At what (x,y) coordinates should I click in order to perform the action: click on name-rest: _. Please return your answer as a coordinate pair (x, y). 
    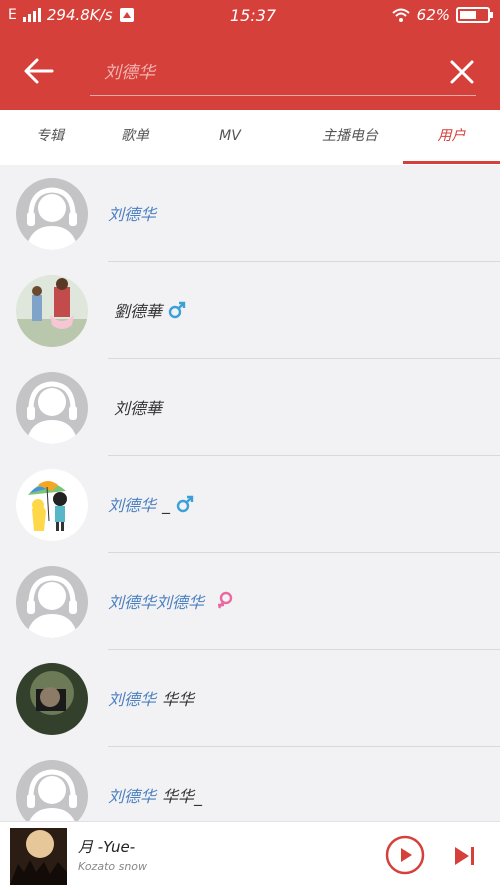
    Looking at the image, I should click on (166, 504).